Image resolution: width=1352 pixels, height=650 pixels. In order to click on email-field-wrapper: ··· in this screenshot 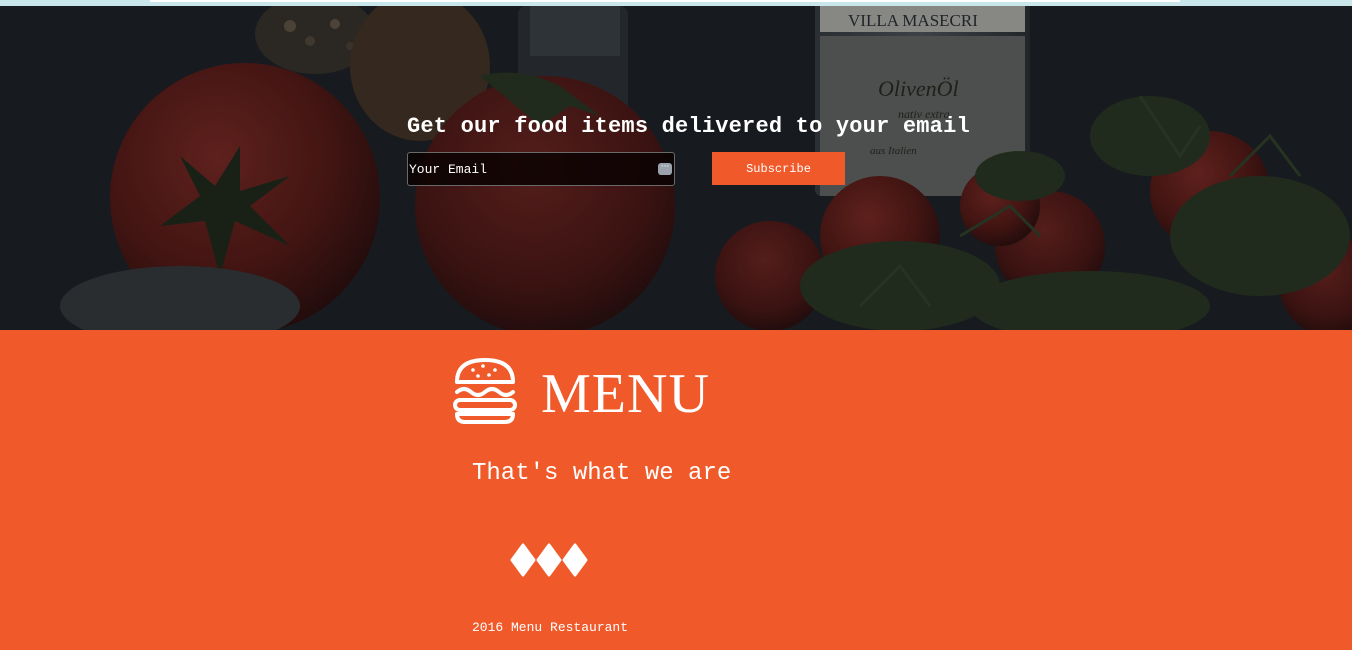, I will do `click(541, 169)`.